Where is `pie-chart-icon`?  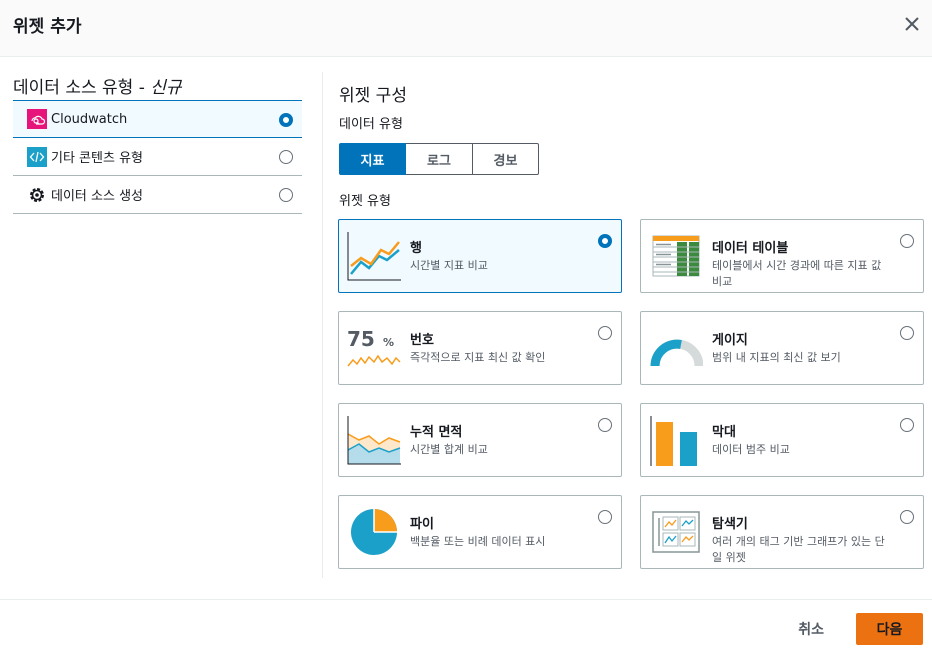 pie-chart-icon is located at coordinates (374, 532).